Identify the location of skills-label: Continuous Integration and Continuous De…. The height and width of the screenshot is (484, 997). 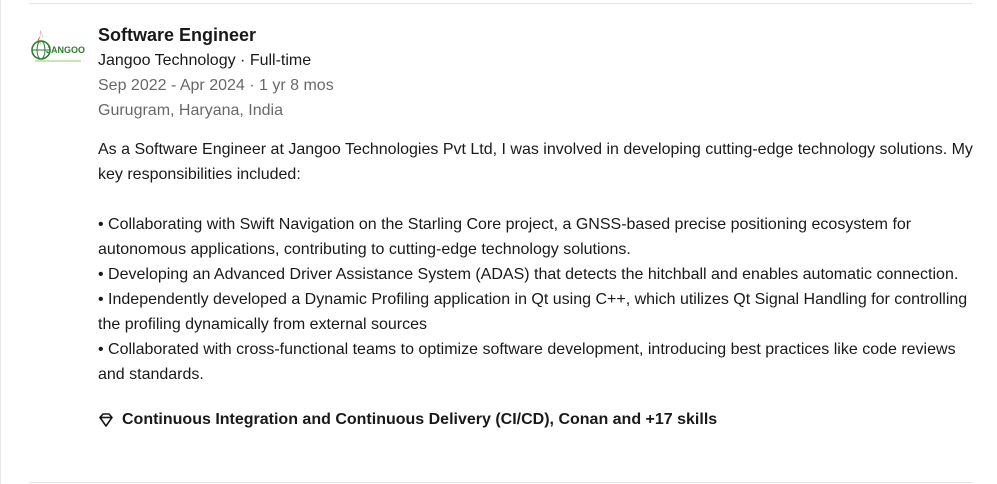
(420, 419).